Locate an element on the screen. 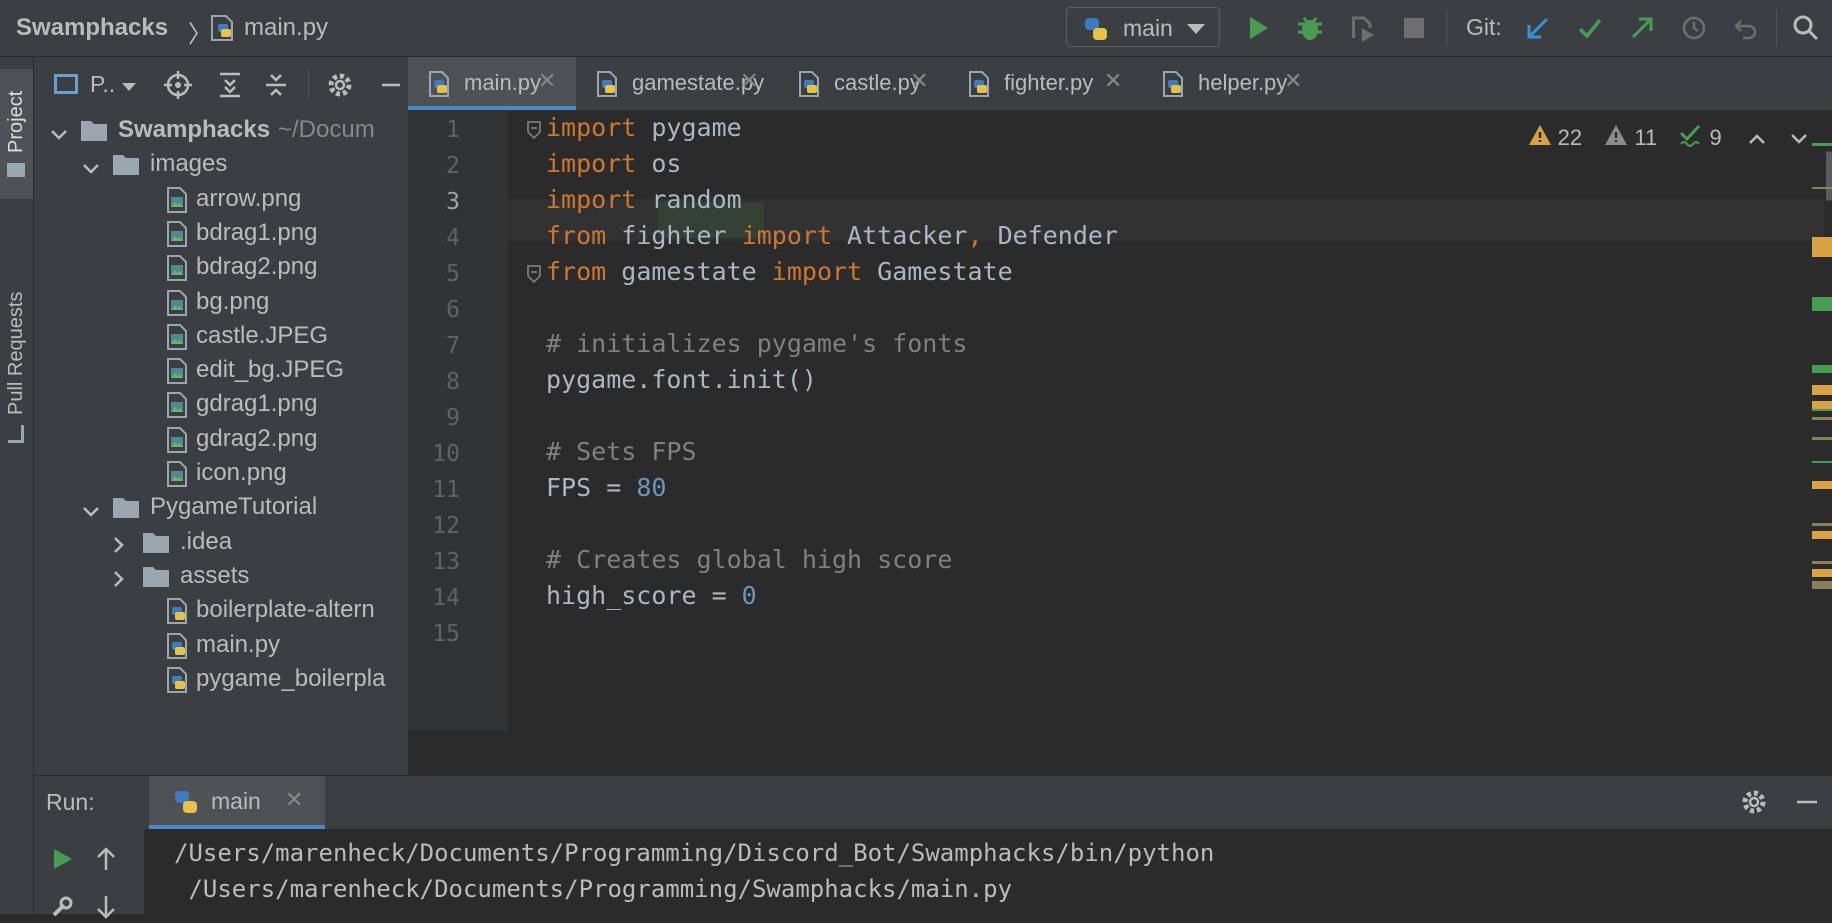  debug-icon is located at coordinates (1310, 28).